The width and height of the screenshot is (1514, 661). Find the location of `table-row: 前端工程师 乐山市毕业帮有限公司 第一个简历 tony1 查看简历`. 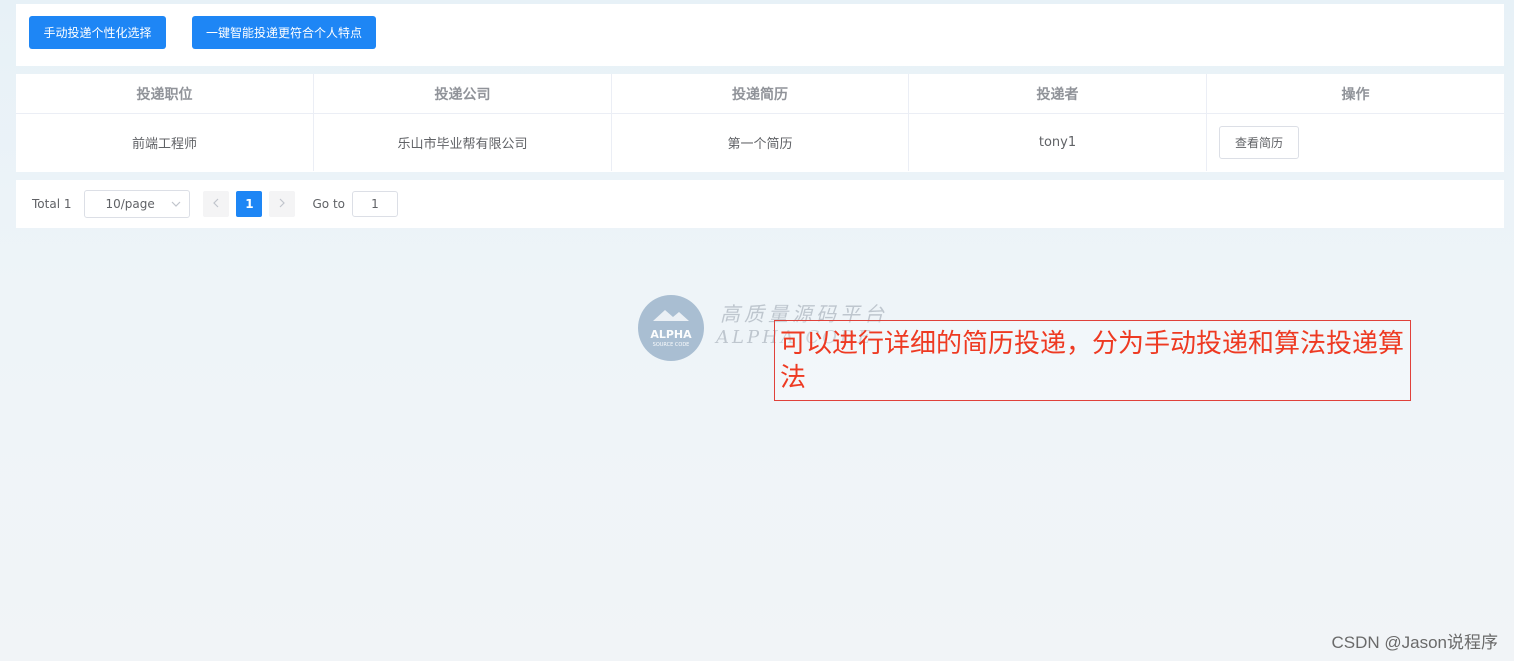

table-row: 前端工程师 乐山市毕业帮有限公司 第一个简历 tony1 查看简历 is located at coordinates (760, 142).